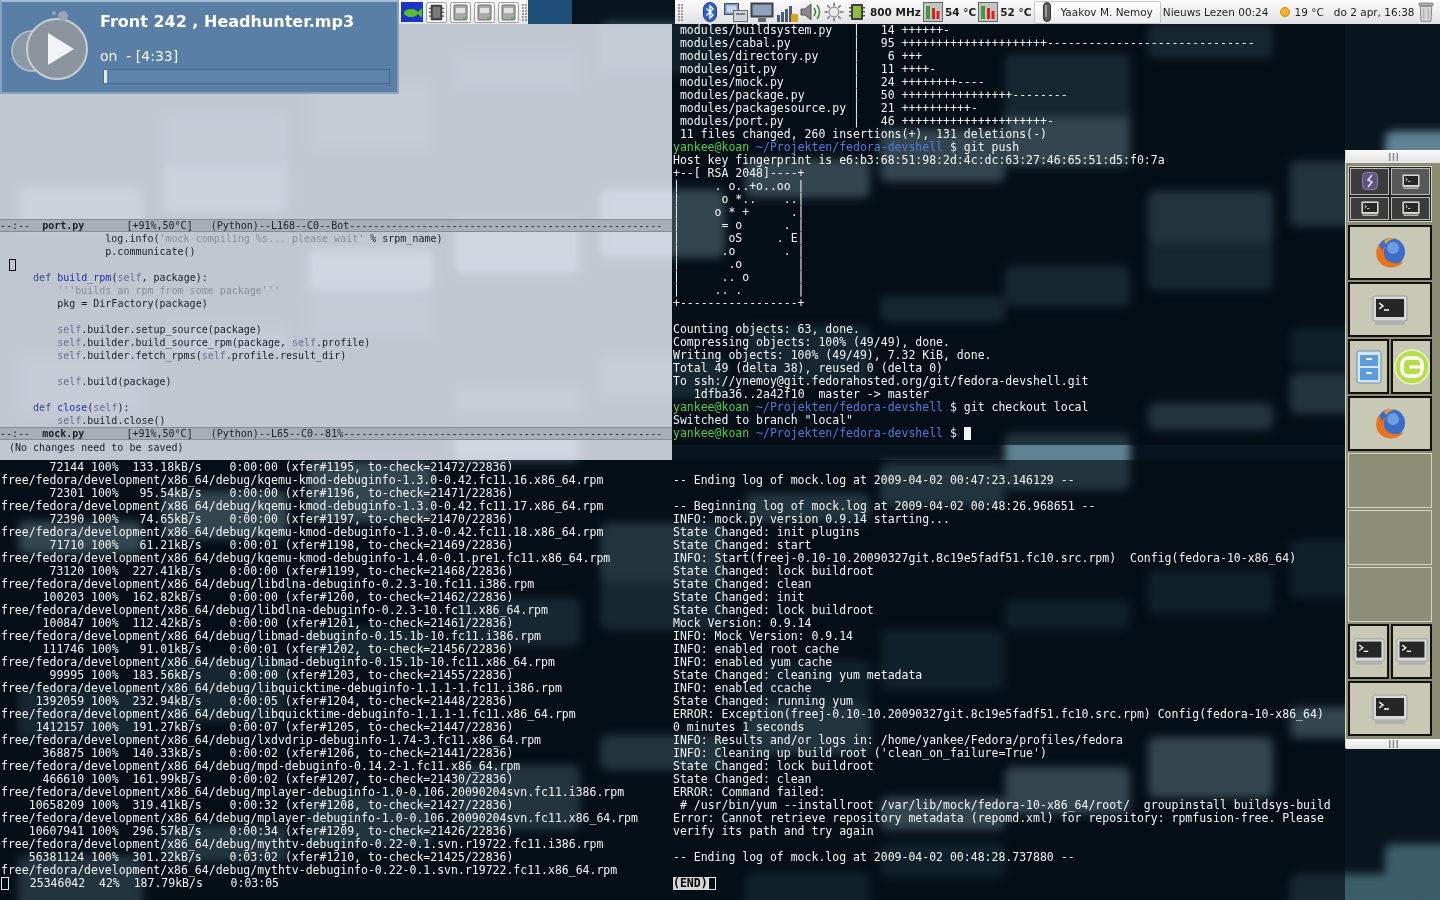 The height and width of the screenshot is (900, 1440). I want to click on terminal-line: | o *.. ..|, so click(739, 199).